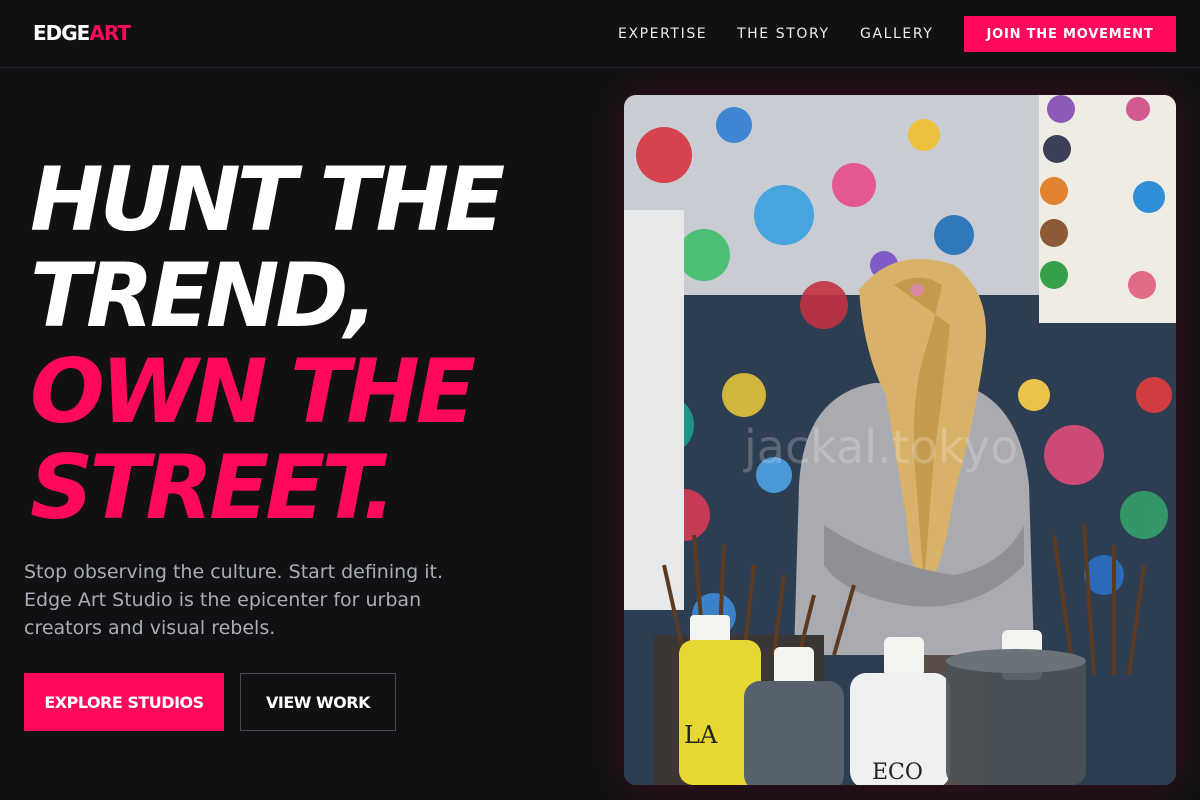 Image resolution: width=1200 pixels, height=800 pixels. Describe the element at coordinates (896, 34) in the screenshot. I see `nav-link-gallery: GALLERY` at that location.